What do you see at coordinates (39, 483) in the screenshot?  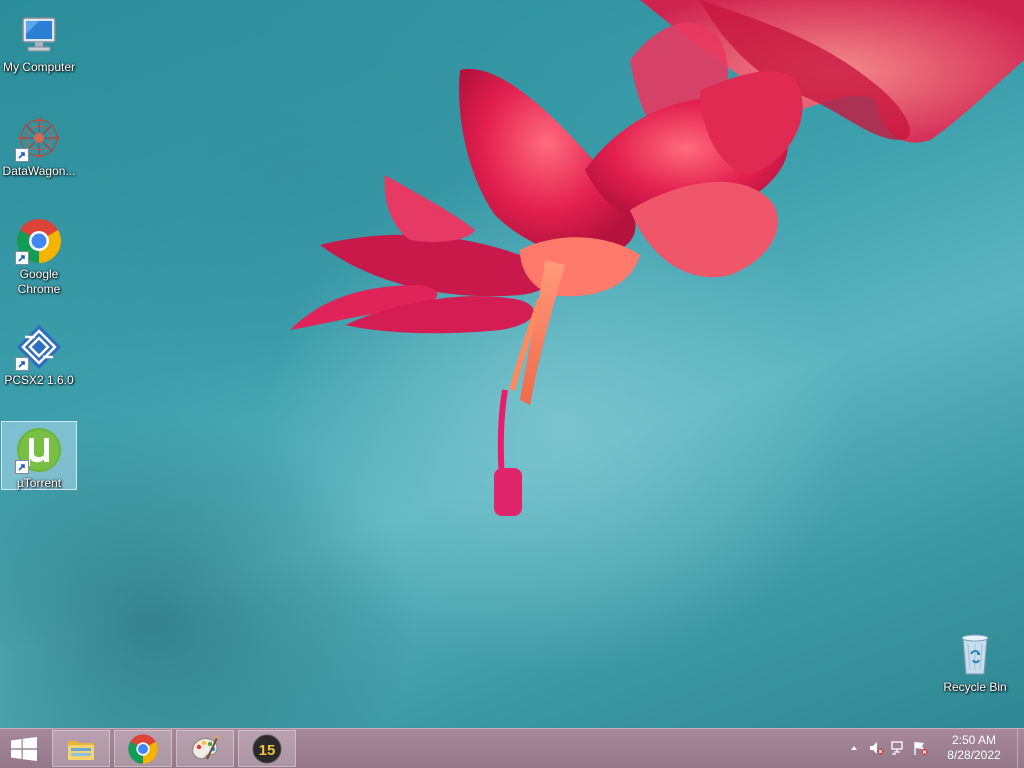 I see `desktop-icon-label: µTorrent` at bounding box center [39, 483].